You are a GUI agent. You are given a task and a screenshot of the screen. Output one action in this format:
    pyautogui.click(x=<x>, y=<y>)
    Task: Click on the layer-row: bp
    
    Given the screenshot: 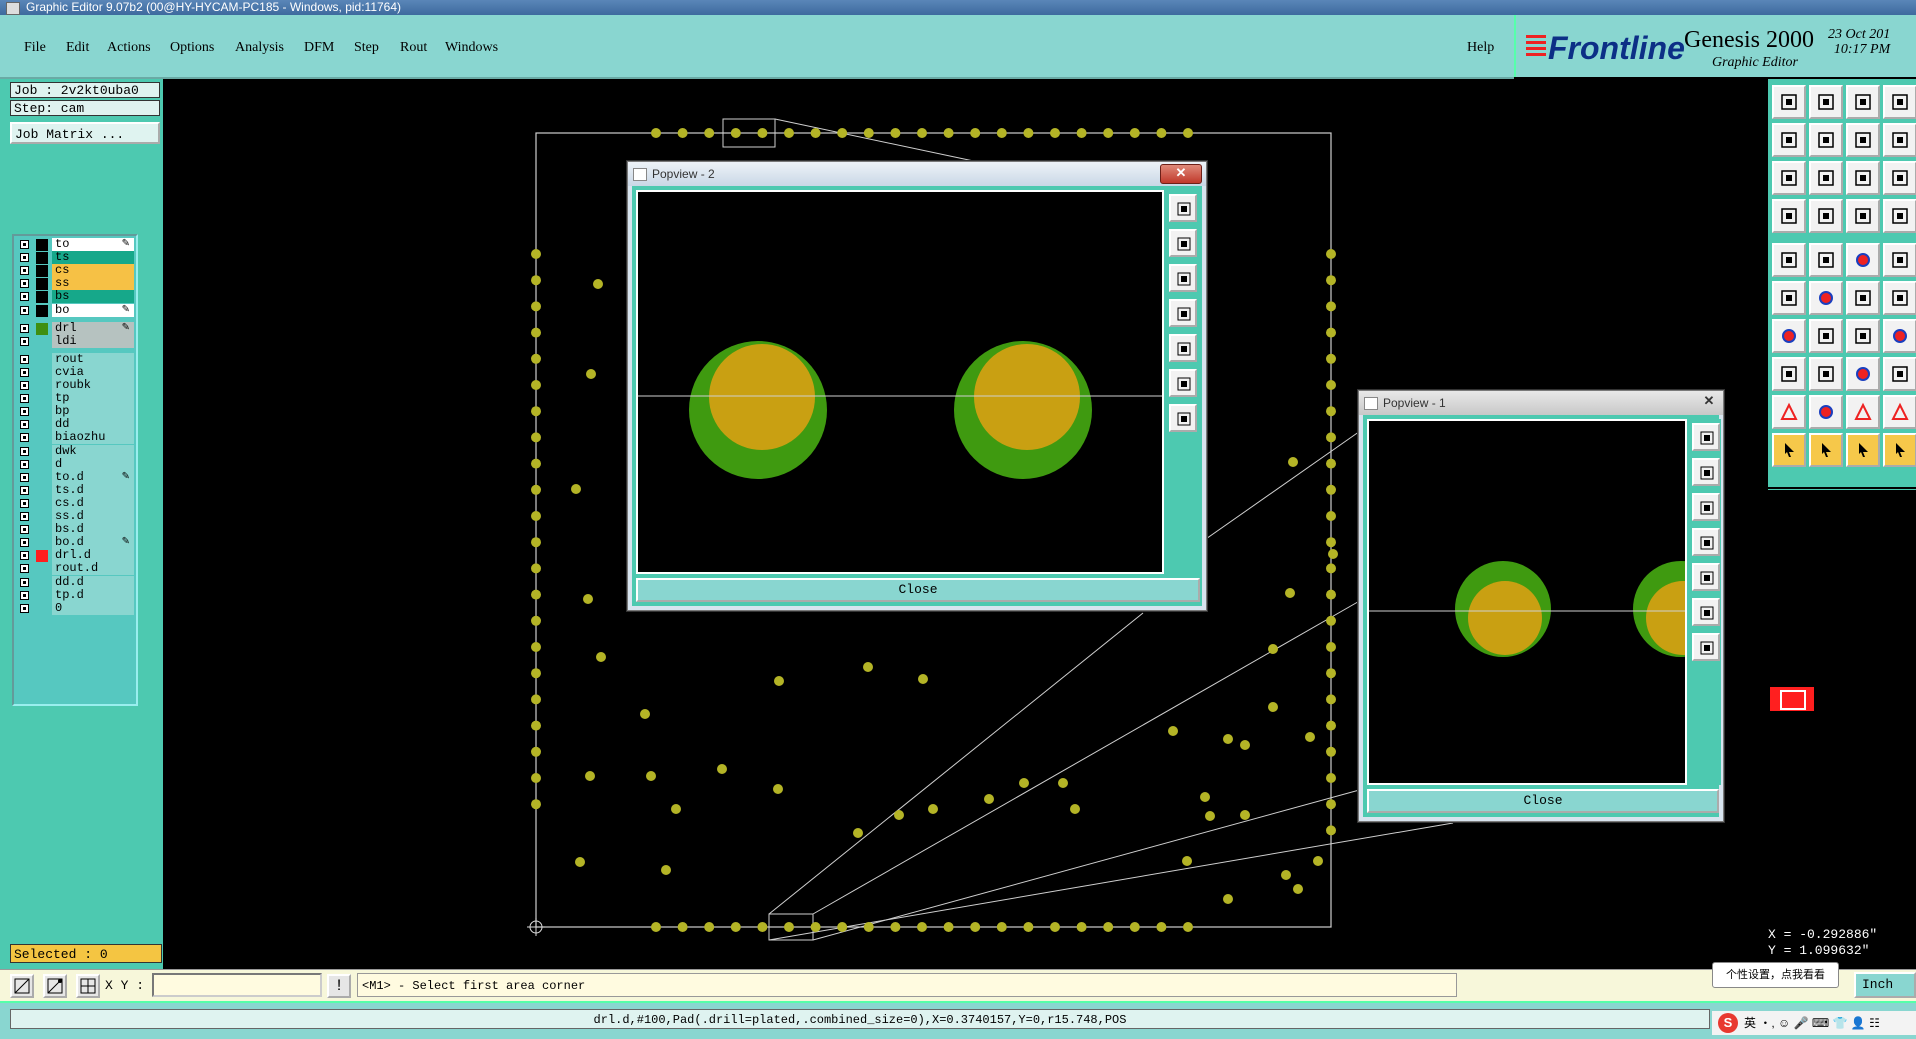 What is the action you would take?
    pyautogui.click(x=75, y=412)
    